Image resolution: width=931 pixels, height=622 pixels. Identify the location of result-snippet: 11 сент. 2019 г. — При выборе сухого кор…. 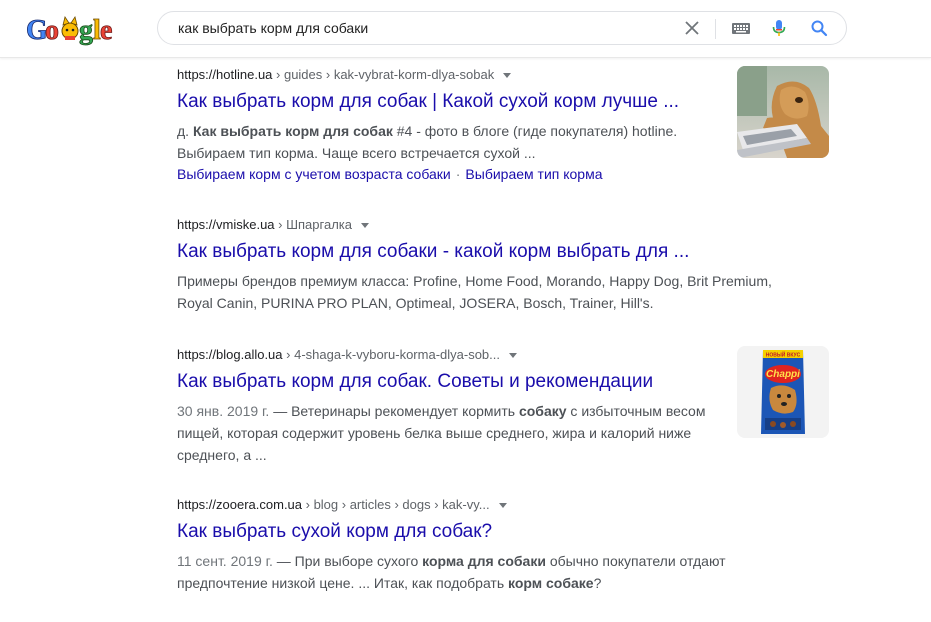
(467, 572).